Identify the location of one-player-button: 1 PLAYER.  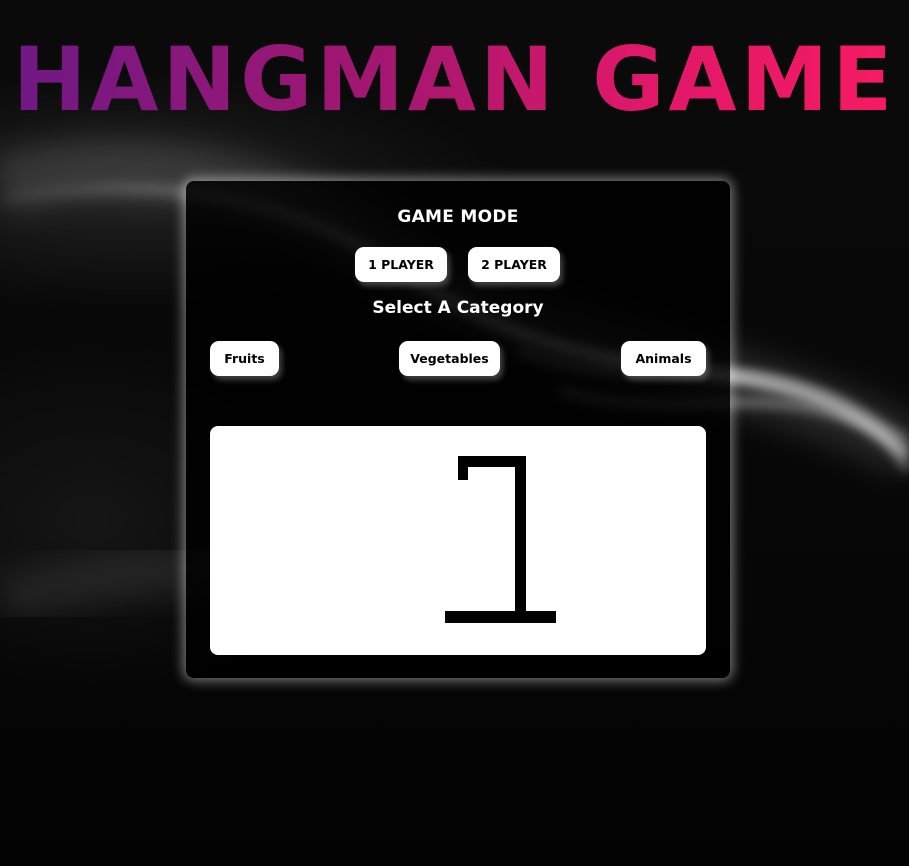
(401, 264).